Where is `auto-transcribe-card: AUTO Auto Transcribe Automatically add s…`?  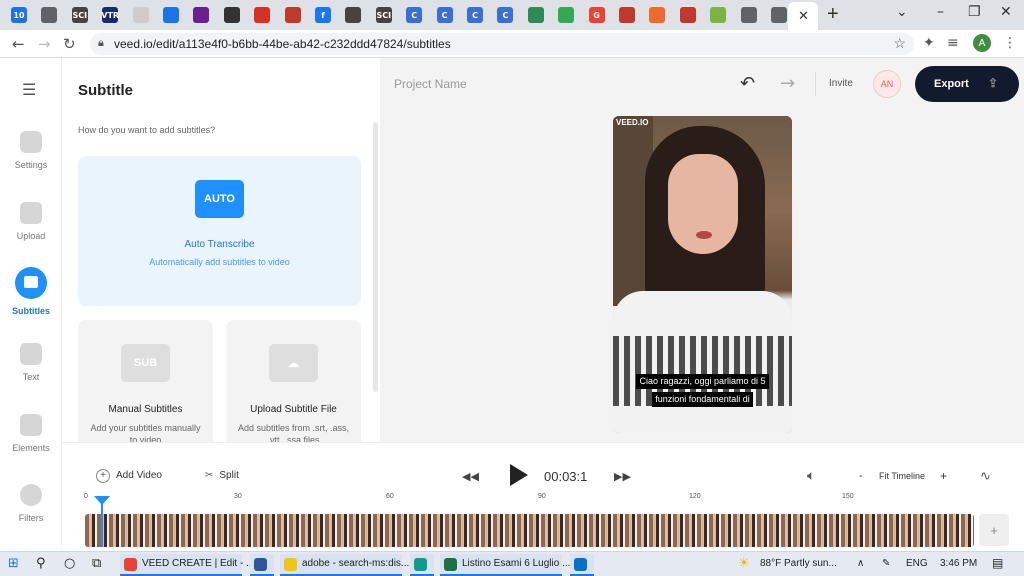
auto-transcribe-card: AUTO Auto Transcribe Automatically add s… is located at coordinates (219, 231).